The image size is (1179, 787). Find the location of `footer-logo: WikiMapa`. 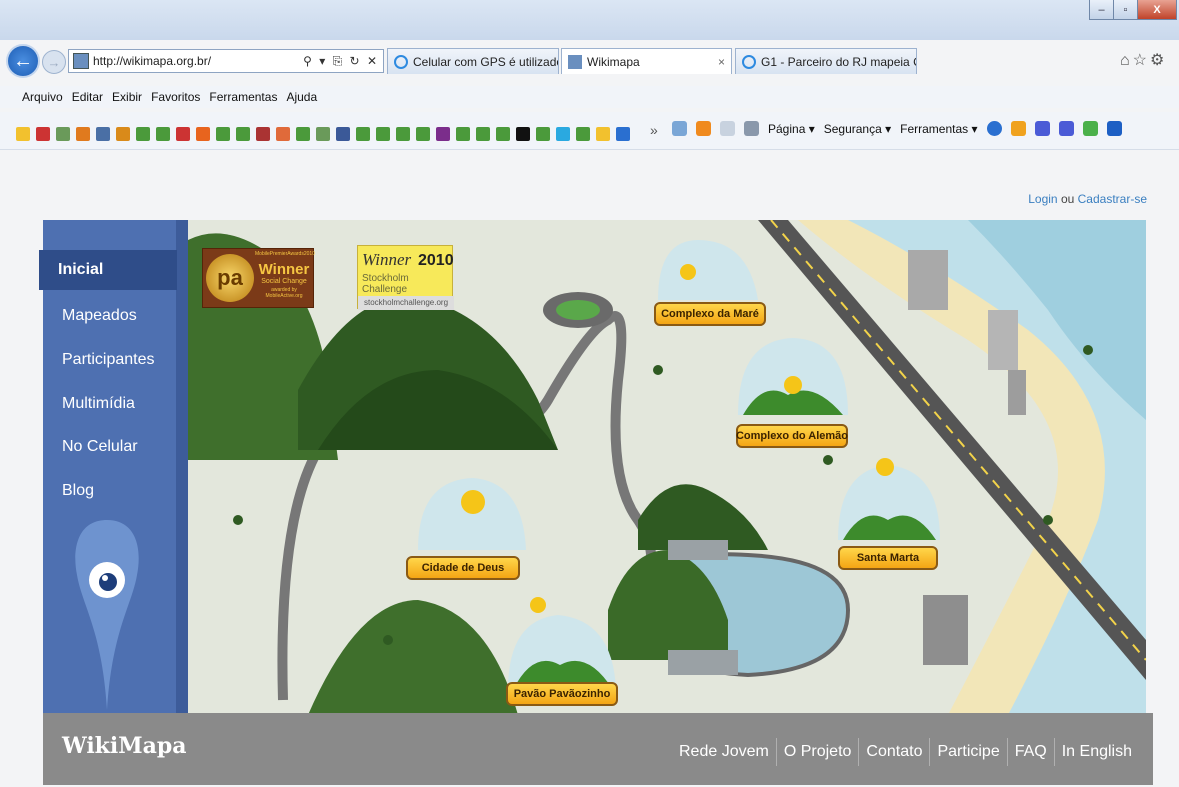

footer-logo: WikiMapa is located at coordinates (124, 746).